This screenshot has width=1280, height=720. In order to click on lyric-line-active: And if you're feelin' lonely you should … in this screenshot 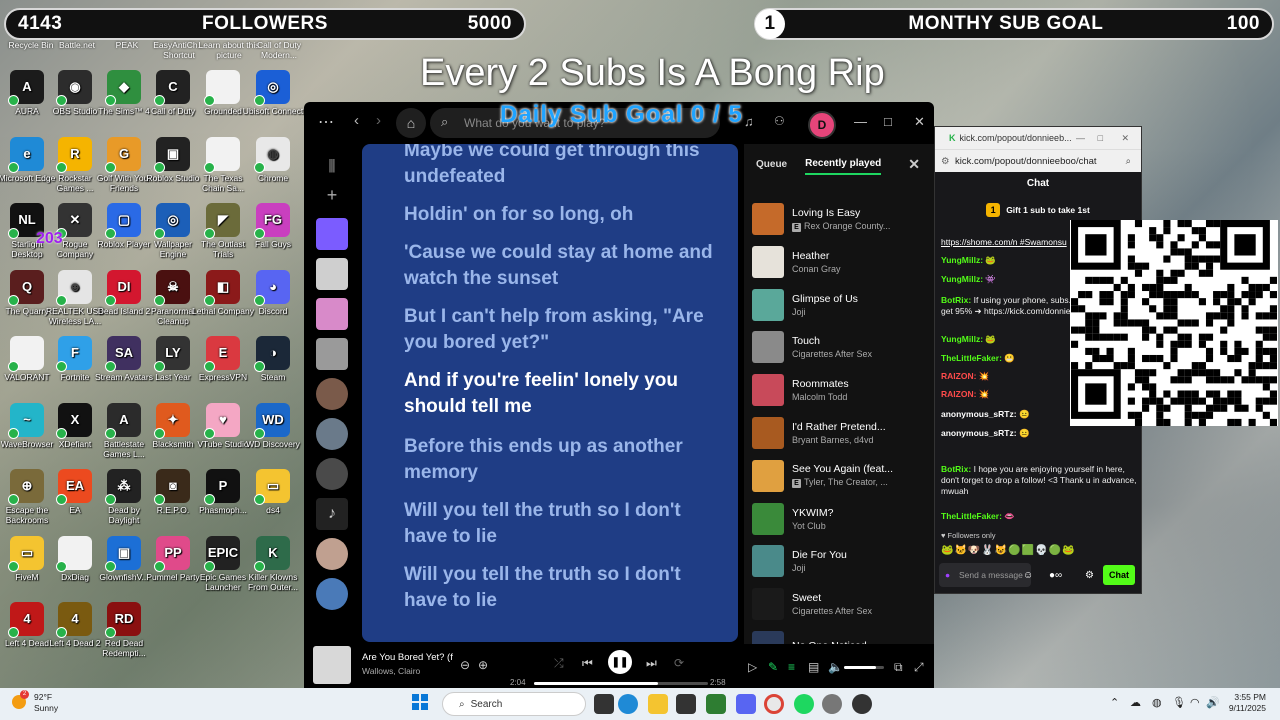, I will do `click(564, 394)`.